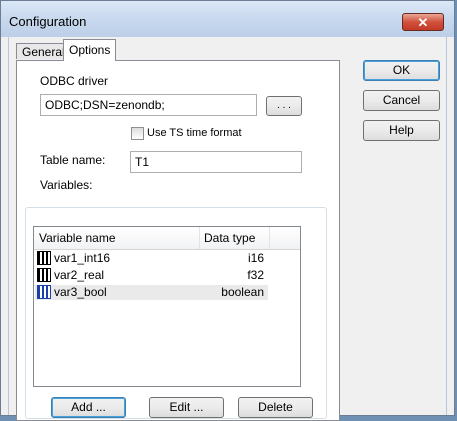 This screenshot has width=457, height=421. What do you see at coordinates (82, 258) in the screenshot?
I see `variable-name-cell: var1_int16` at bounding box center [82, 258].